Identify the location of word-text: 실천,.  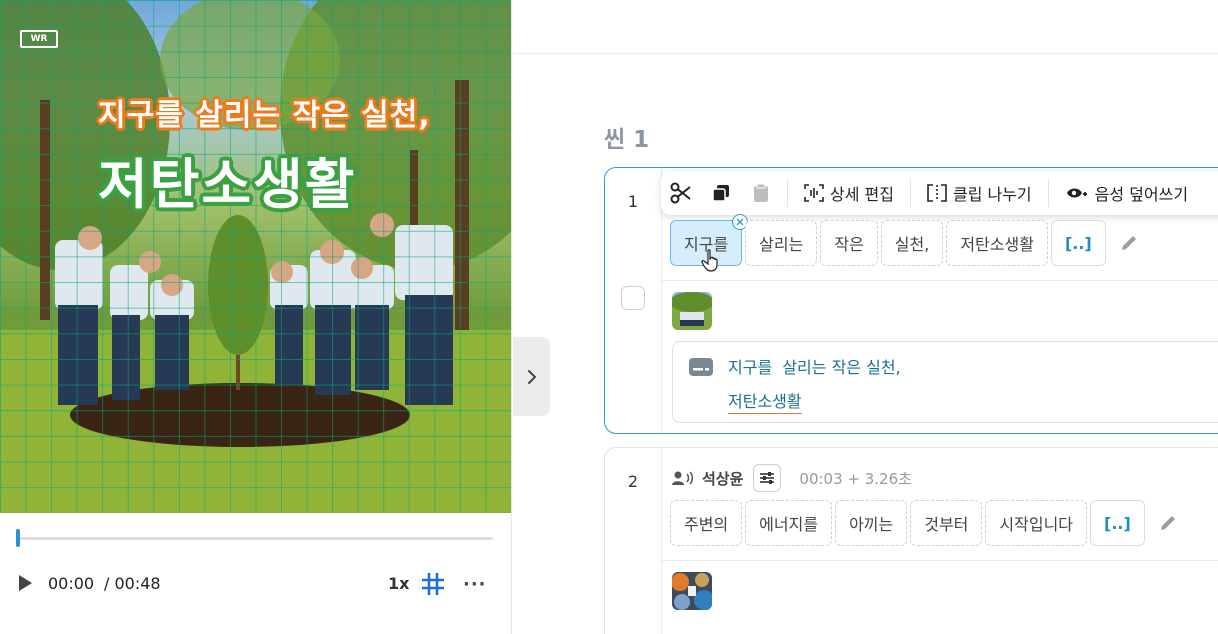
(912, 244).